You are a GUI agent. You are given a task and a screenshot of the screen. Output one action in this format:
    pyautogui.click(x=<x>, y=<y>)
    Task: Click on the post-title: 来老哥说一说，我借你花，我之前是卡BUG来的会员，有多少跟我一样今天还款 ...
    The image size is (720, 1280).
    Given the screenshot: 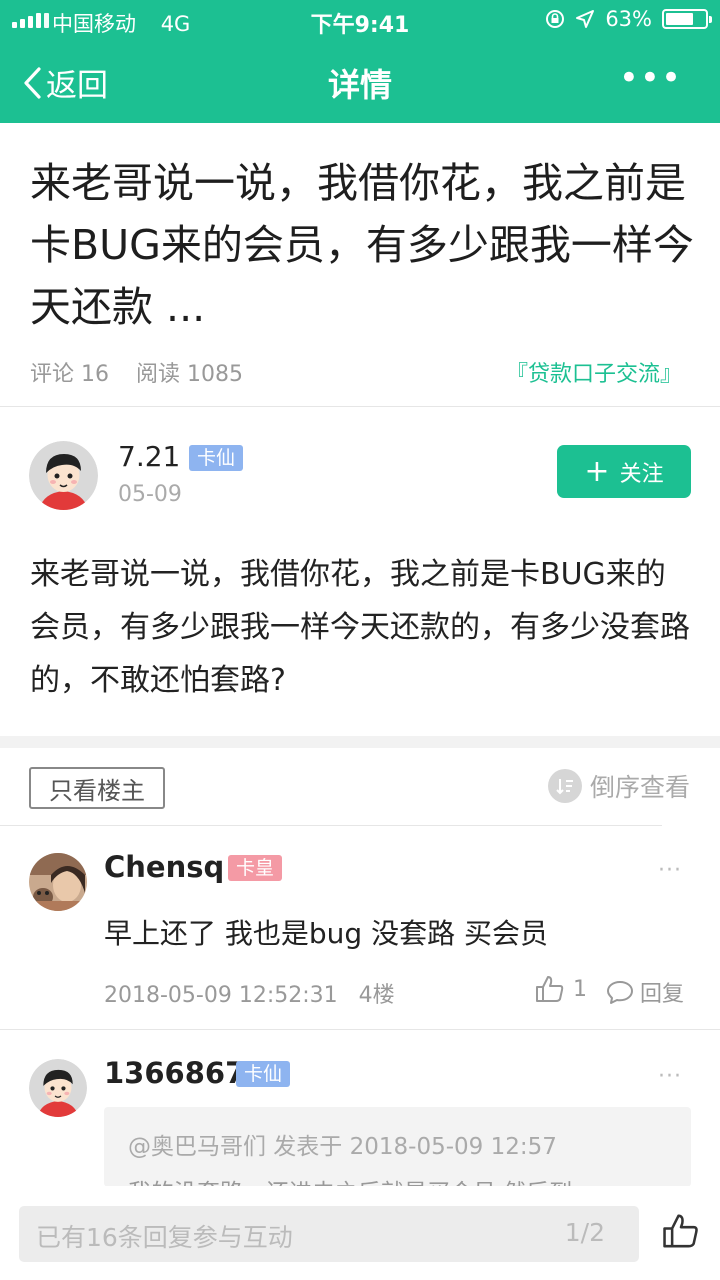 What is the action you would take?
    pyautogui.click(x=362, y=245)
    